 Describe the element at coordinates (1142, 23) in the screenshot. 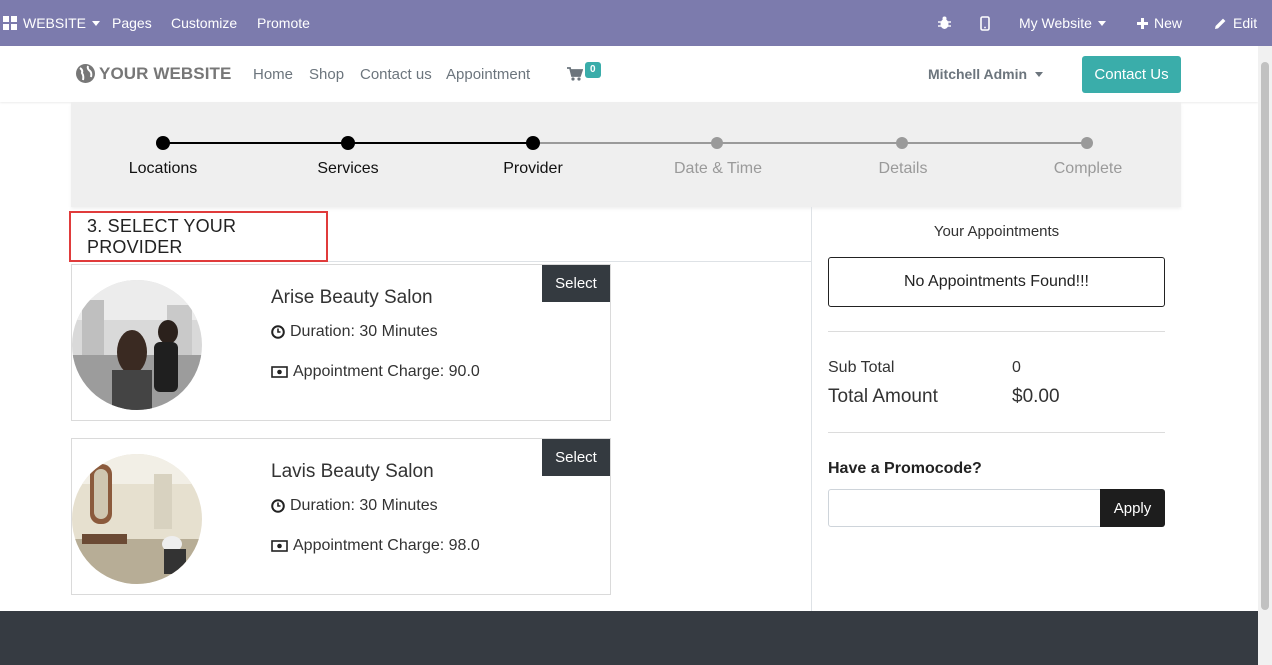

I see `plus-icon` at that location.